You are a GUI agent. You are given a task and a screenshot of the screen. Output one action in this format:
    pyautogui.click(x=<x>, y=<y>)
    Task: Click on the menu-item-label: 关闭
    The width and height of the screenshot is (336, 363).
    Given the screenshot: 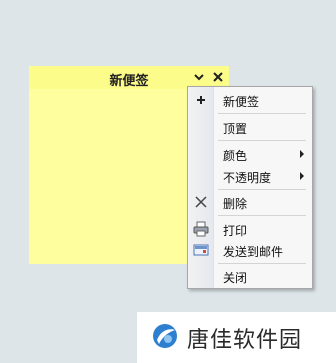 What is the action you would take?
    pyautogui.click(x=235, y=278)
    